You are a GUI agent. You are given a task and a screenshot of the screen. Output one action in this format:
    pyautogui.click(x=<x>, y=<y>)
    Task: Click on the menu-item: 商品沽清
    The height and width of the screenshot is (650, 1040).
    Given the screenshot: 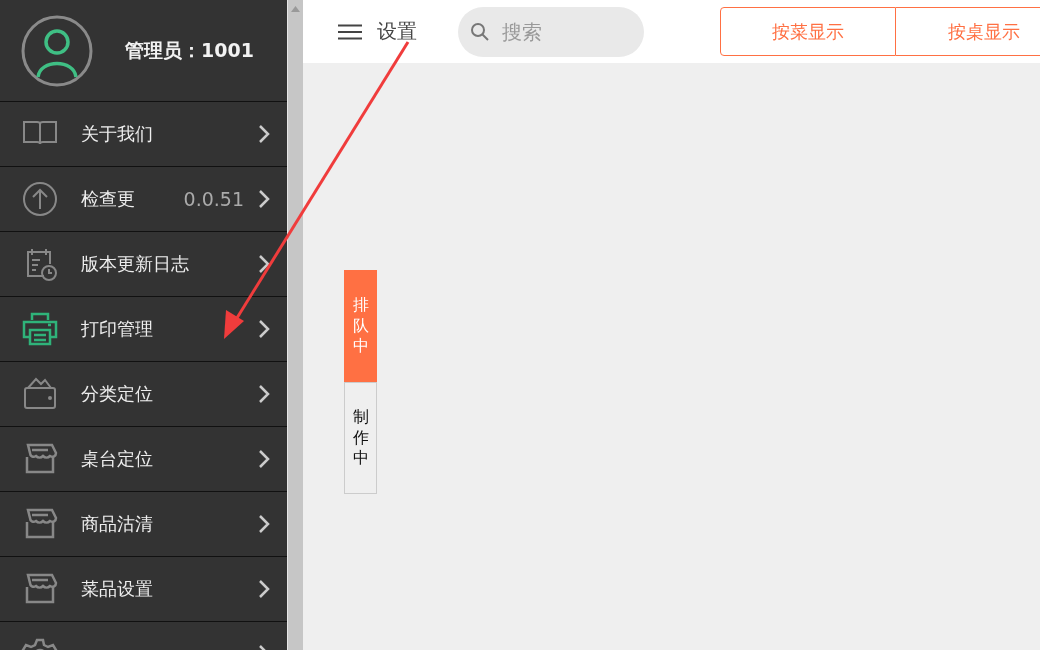 What is the action you would take?
    pyautogui.click(x=143, y=524)
    